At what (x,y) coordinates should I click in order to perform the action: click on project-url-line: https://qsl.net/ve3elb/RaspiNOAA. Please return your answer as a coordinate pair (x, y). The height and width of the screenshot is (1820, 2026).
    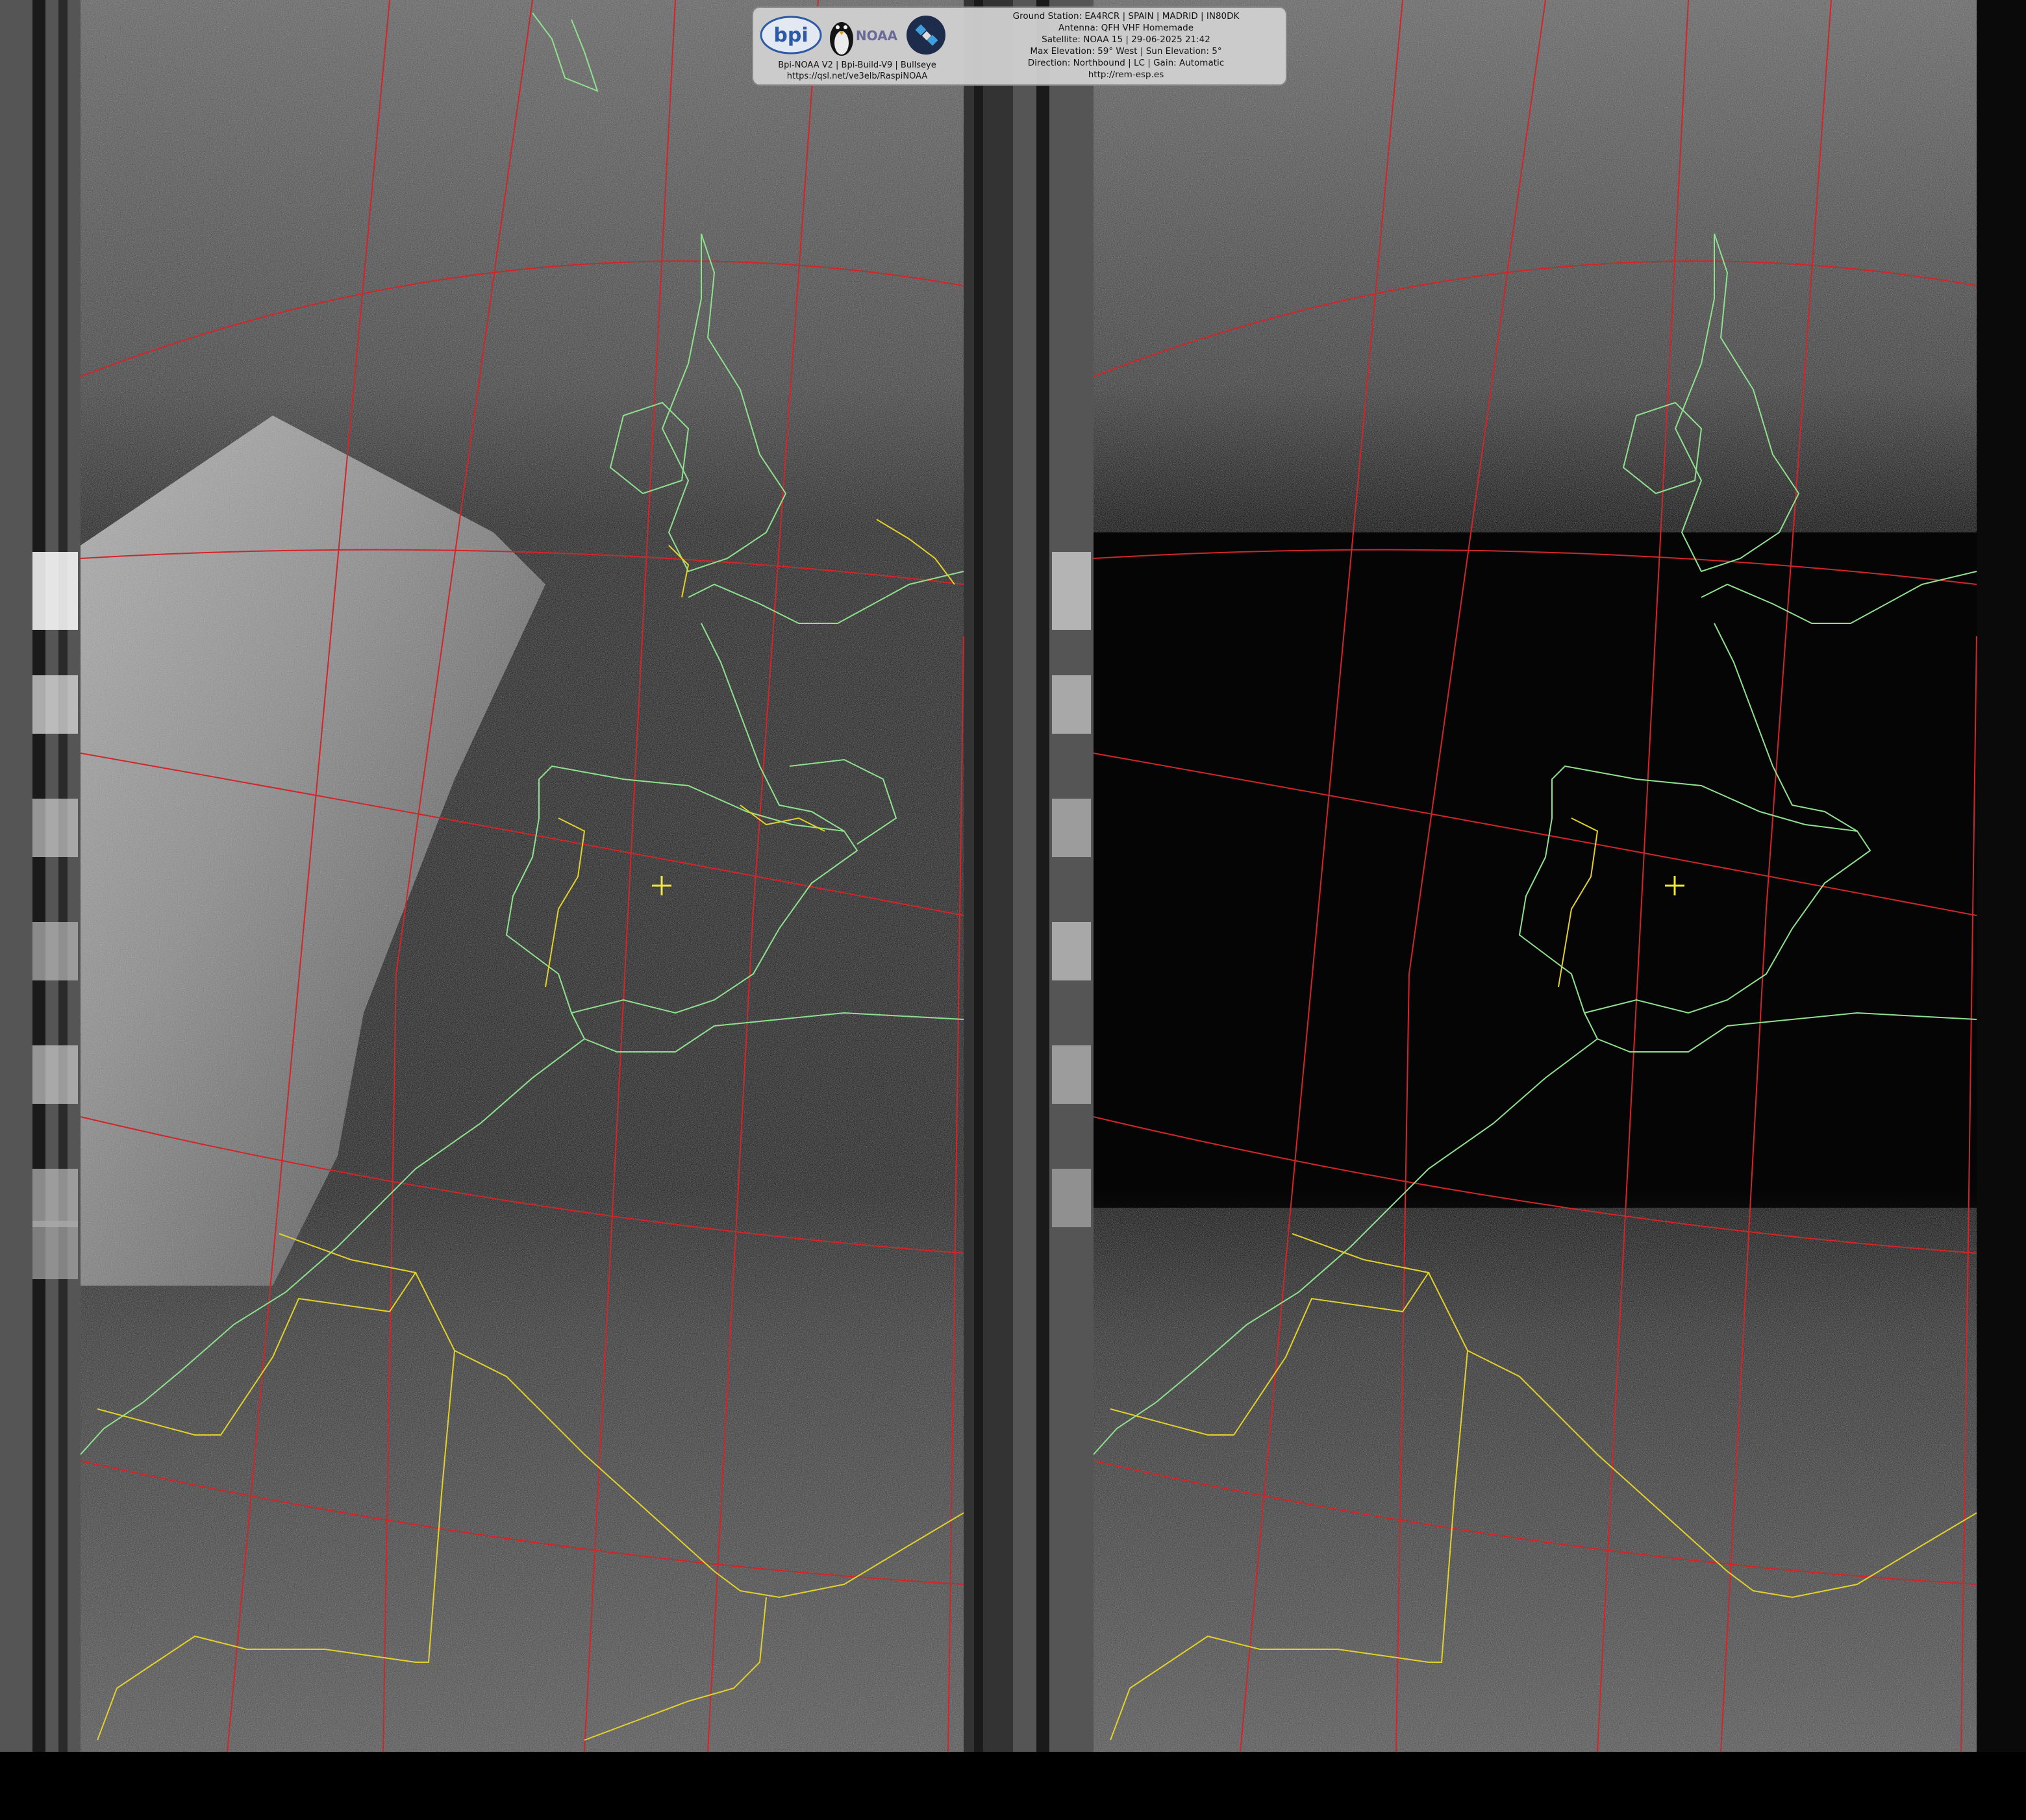
    Looking at the image, I should click on (857, 76).